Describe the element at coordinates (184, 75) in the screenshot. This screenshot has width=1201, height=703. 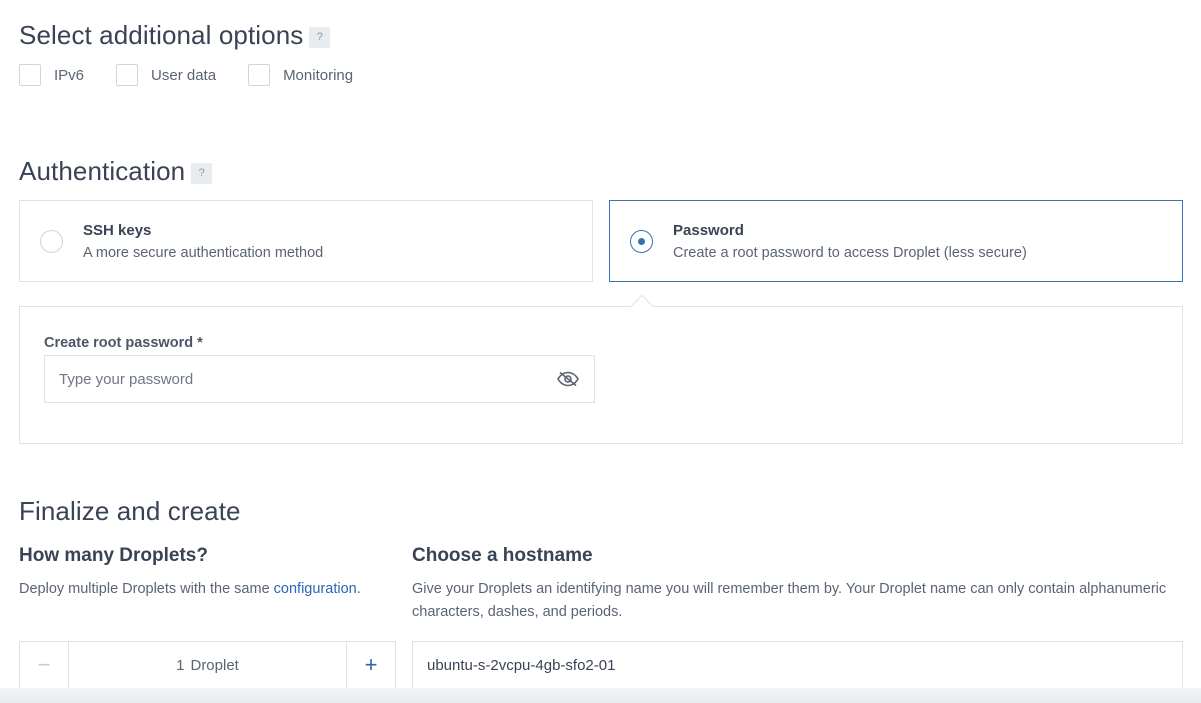
I see `user-data-label: User data` at that location.